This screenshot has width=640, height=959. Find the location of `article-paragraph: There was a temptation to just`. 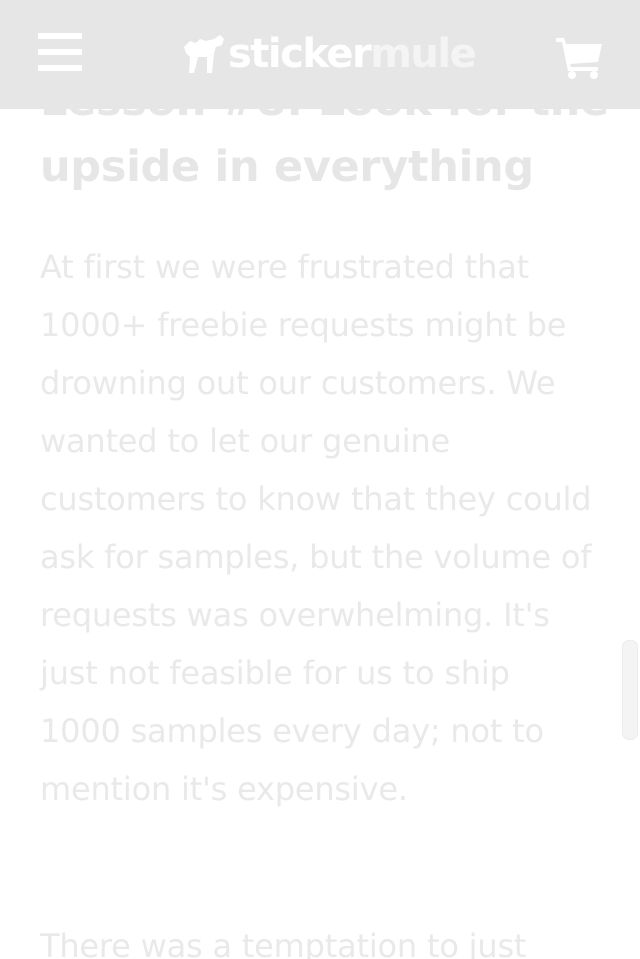

article-paragraph: There was a temptation to just is located at coordinates (283, 943).